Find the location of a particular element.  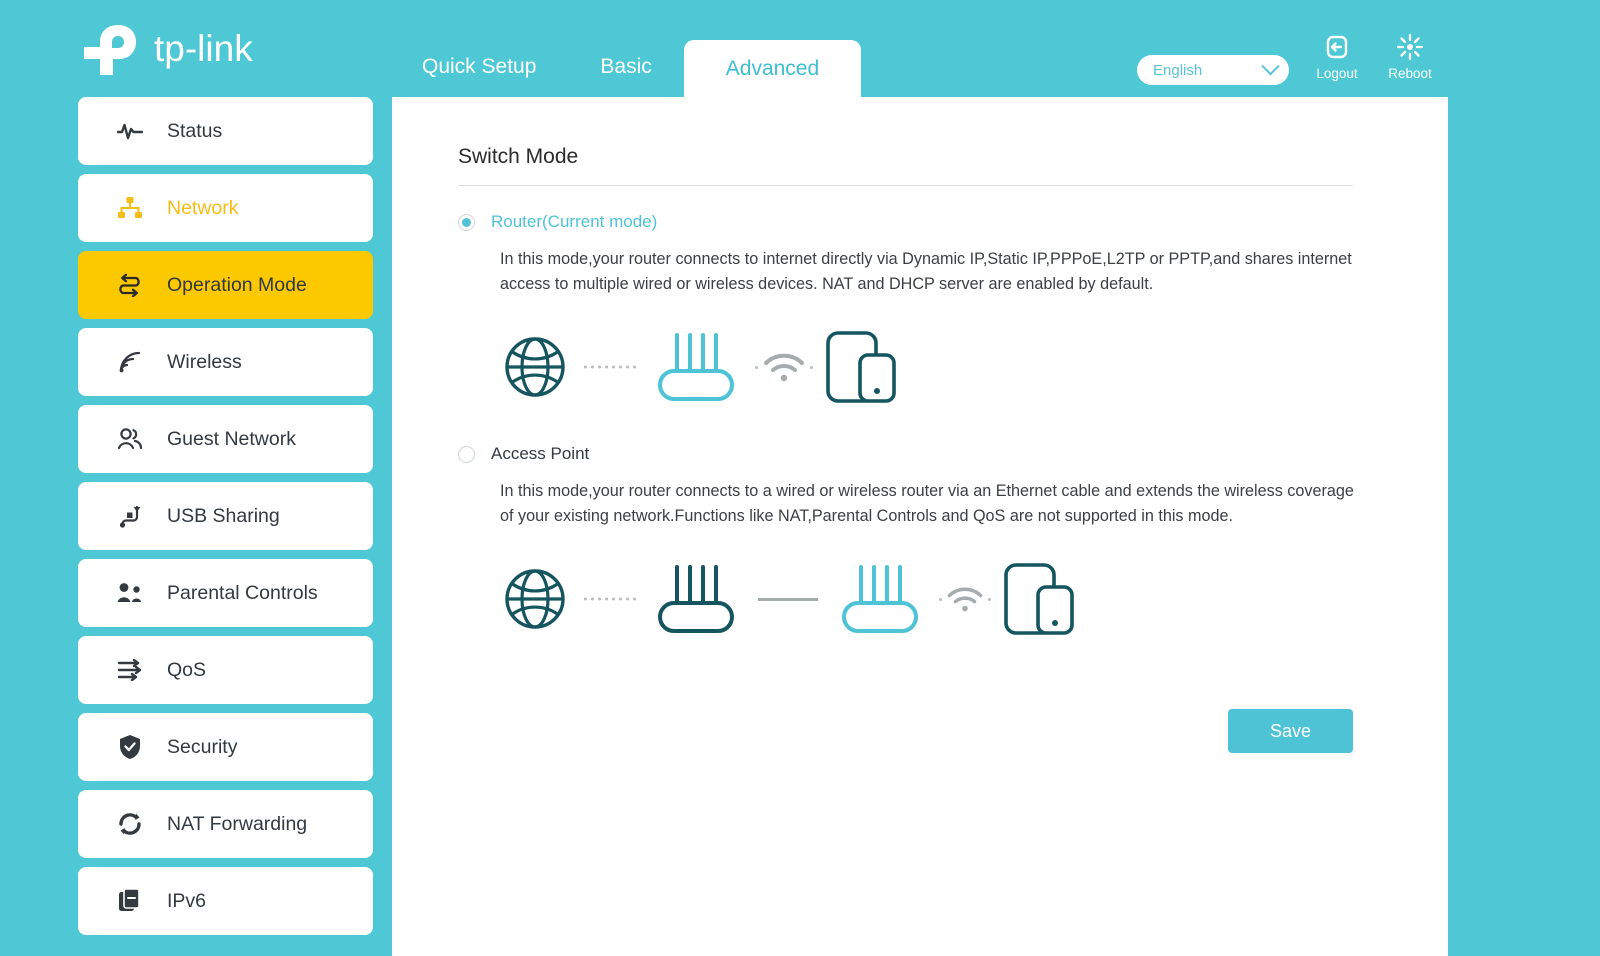

reboot-button: Reboot is located at coordinates (1410, 56).